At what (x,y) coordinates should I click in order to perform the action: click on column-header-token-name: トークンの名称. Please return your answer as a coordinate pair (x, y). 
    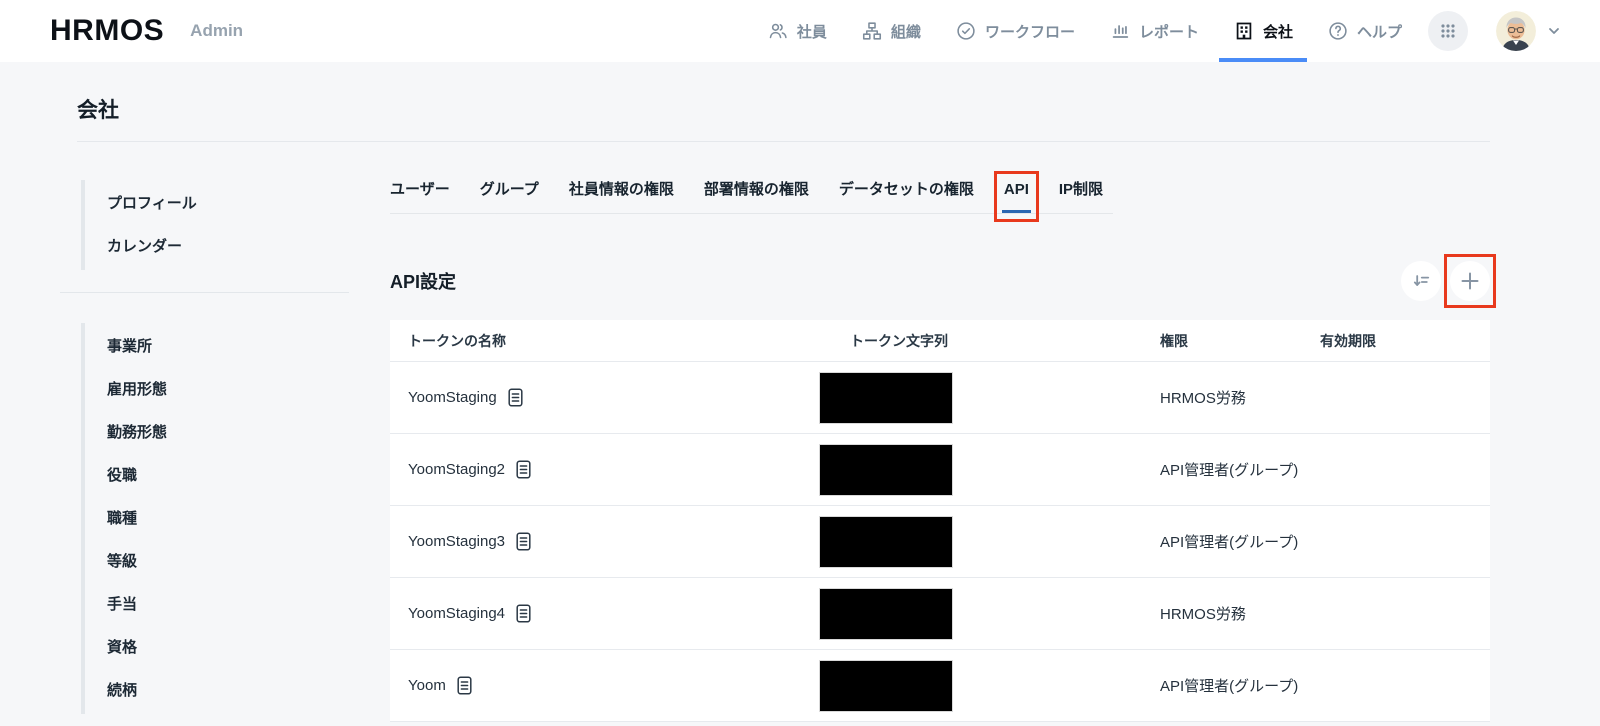
    Looking at the image, I should click on (457, 340).